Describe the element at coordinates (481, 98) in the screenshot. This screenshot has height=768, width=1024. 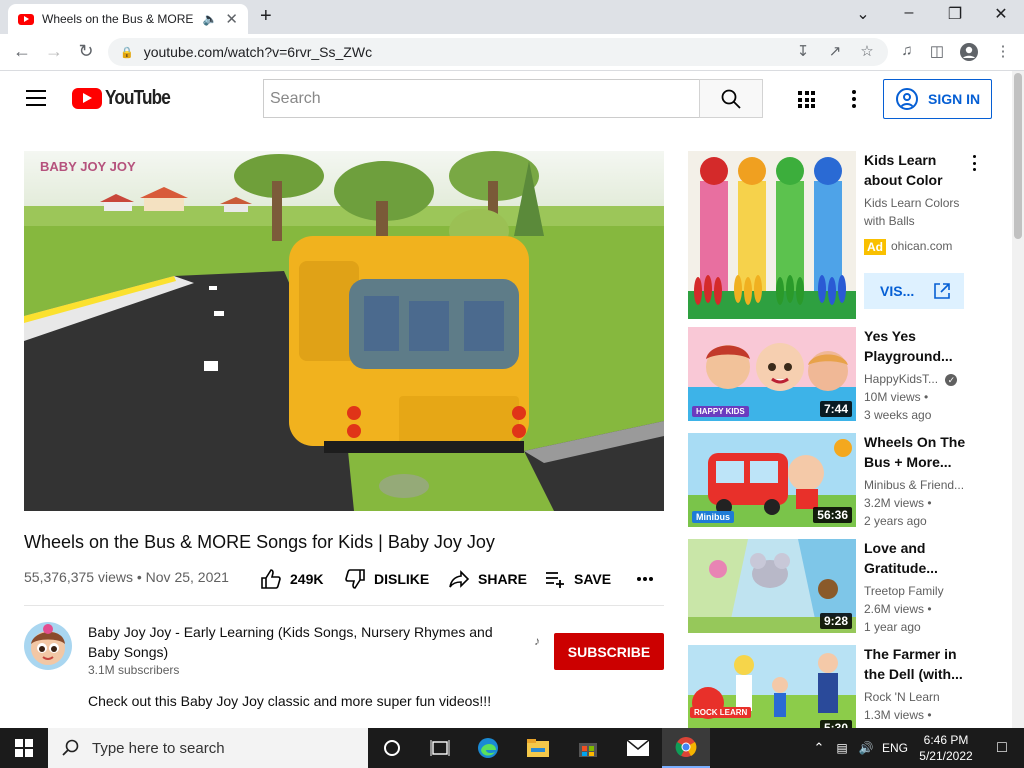
I see `search-input: Search` at that location.